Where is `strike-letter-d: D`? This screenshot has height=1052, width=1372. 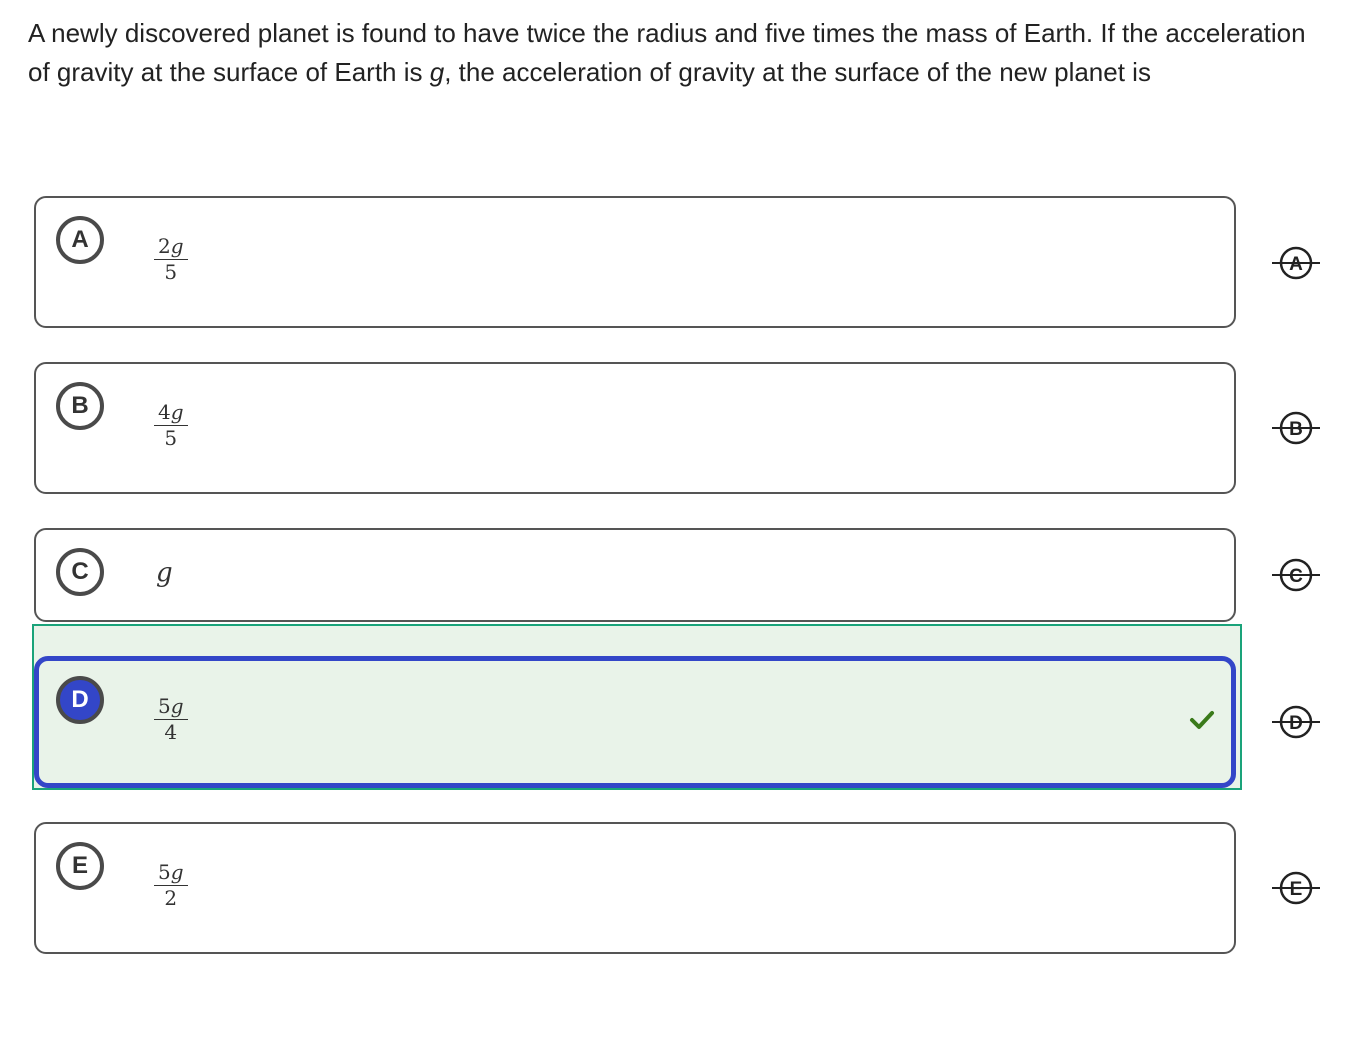
strike-letter-d: D is located at coordinates (1296, 723).